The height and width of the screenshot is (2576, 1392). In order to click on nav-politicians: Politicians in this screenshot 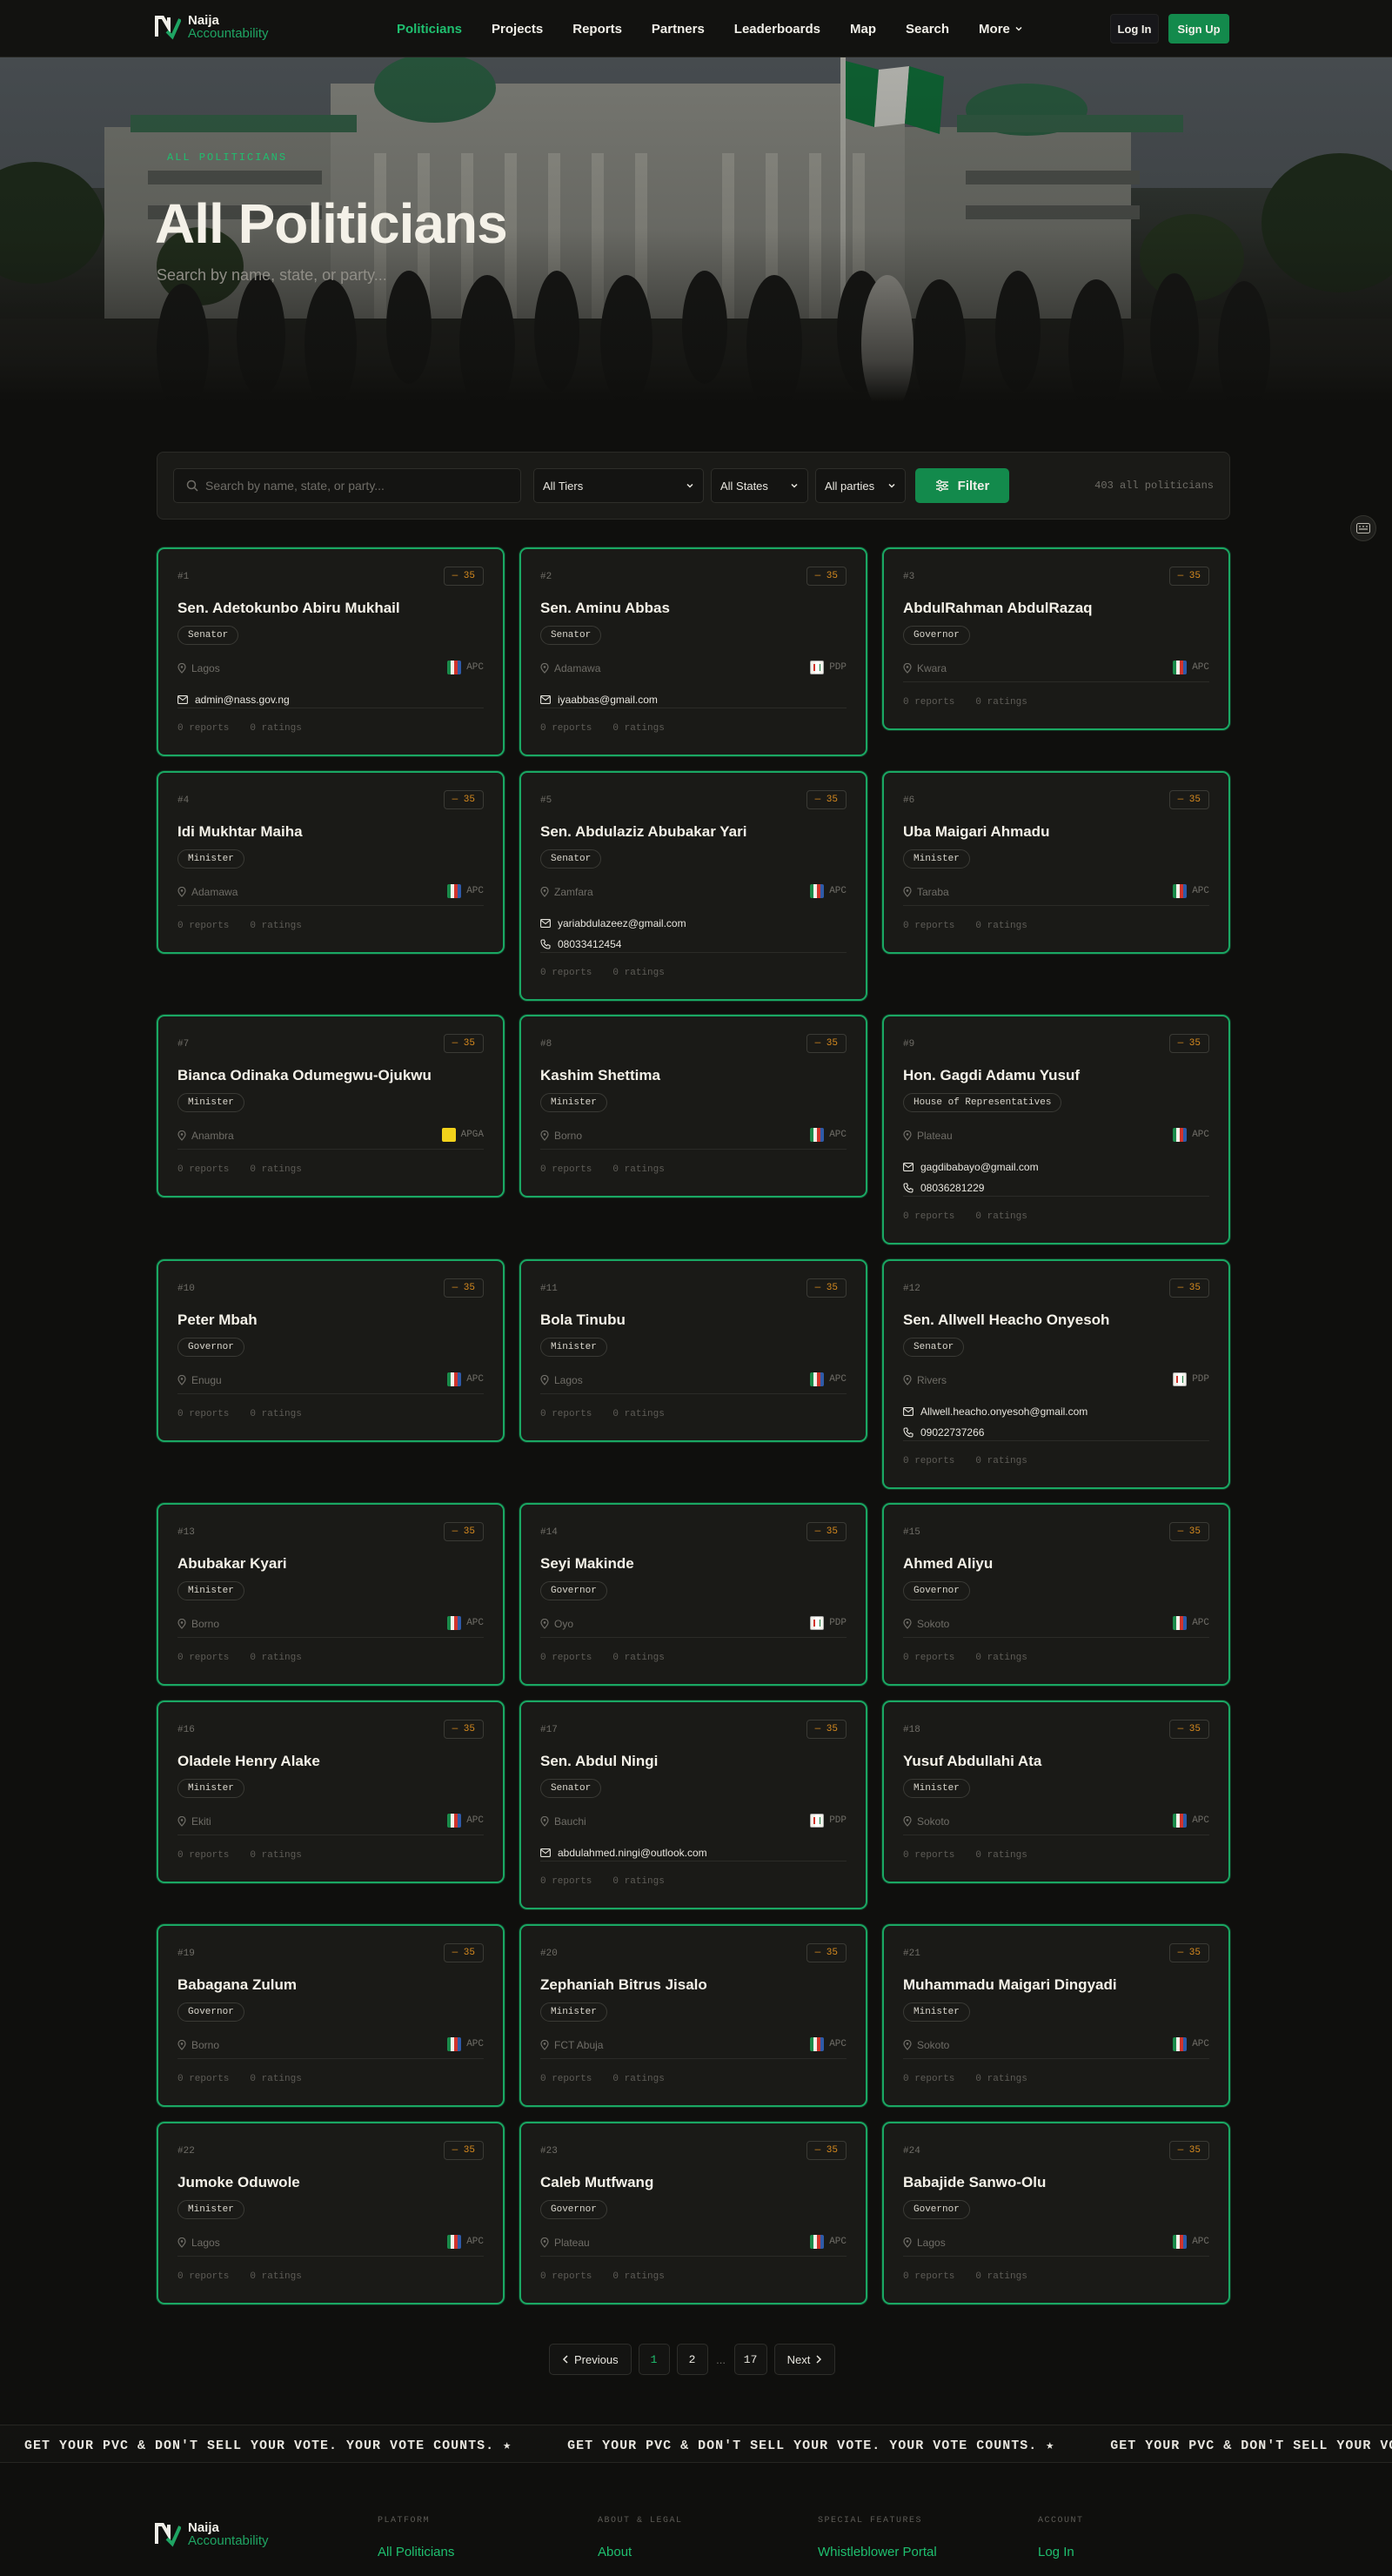, I will do `click(429, 29)`.